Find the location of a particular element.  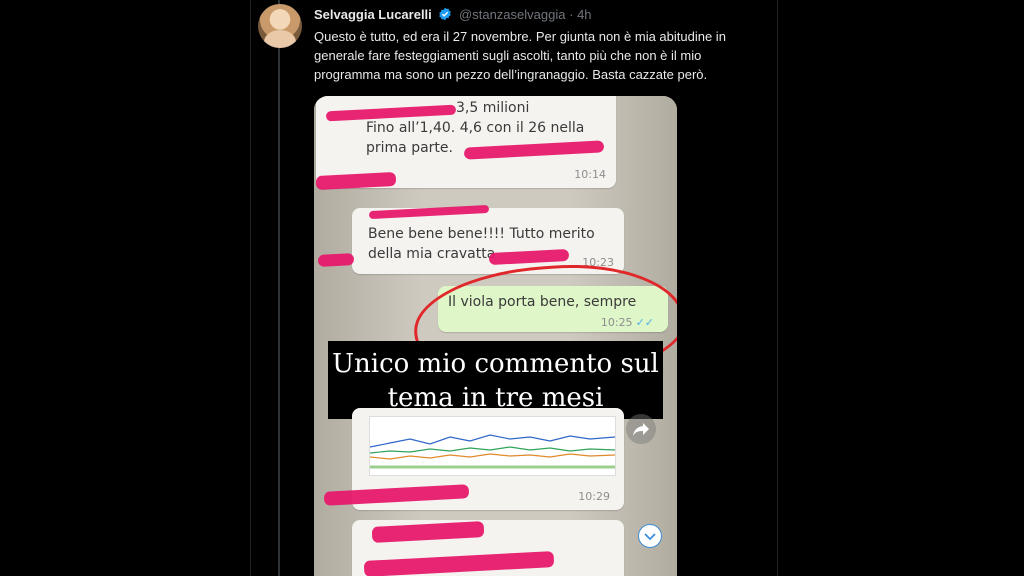

message-line: Bene bene bene!!!! Tutto merito is located at coordinates (481, 234).